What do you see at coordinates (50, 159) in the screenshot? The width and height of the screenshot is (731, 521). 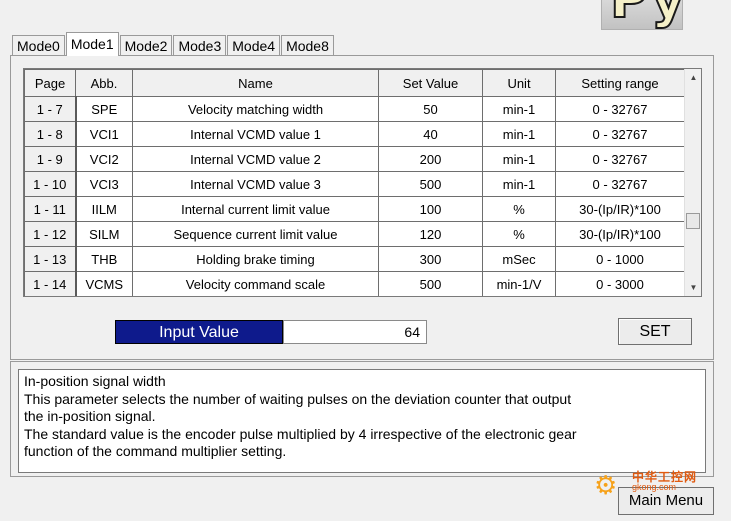 I see `cell-page: 1 - 9` at bounding box center [50, 159].